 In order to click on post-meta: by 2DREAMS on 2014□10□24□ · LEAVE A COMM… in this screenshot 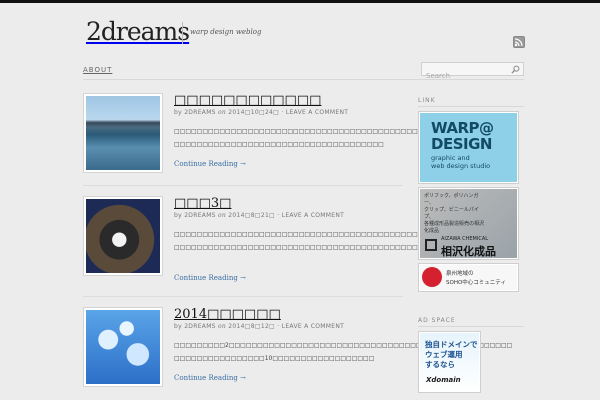, I will do `click(261, 112)`.